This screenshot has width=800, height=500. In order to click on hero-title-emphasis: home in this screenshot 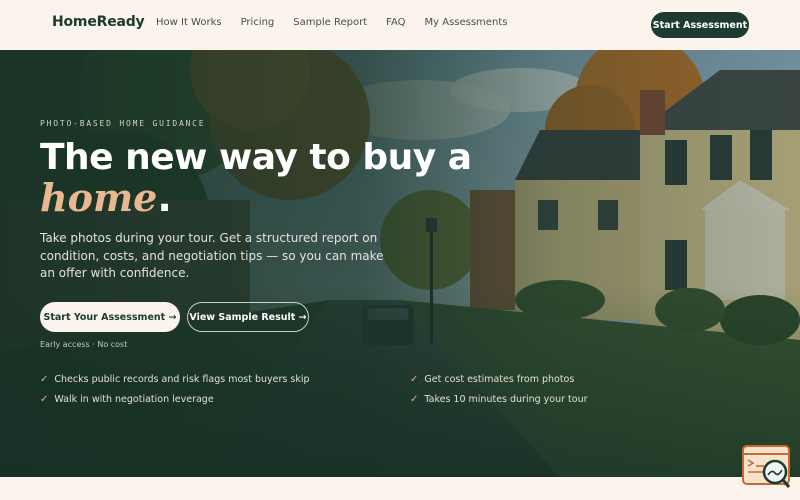, I will do `click(99, 197)`.